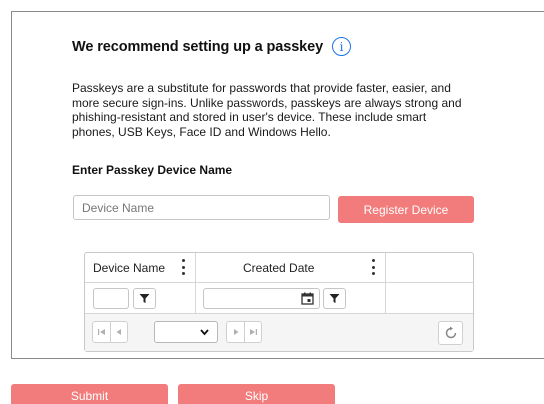 This screenshot has height=404, width=544. What do you see at coordinates (204, 332) in the screenshot?
I see `chevron-down-icon` at bounding box center [204, 332].